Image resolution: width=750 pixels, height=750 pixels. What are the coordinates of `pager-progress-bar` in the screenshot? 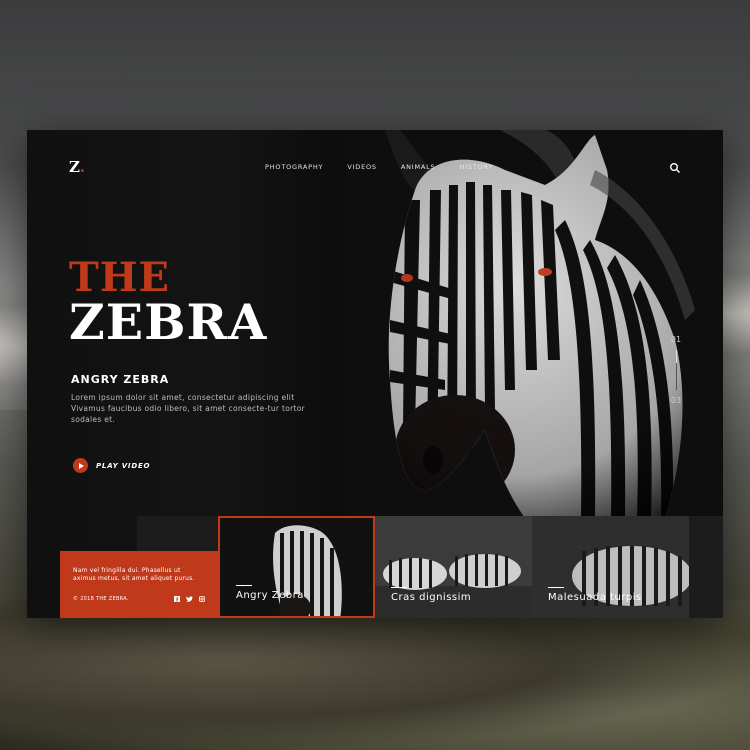 It's located at (676, 370).